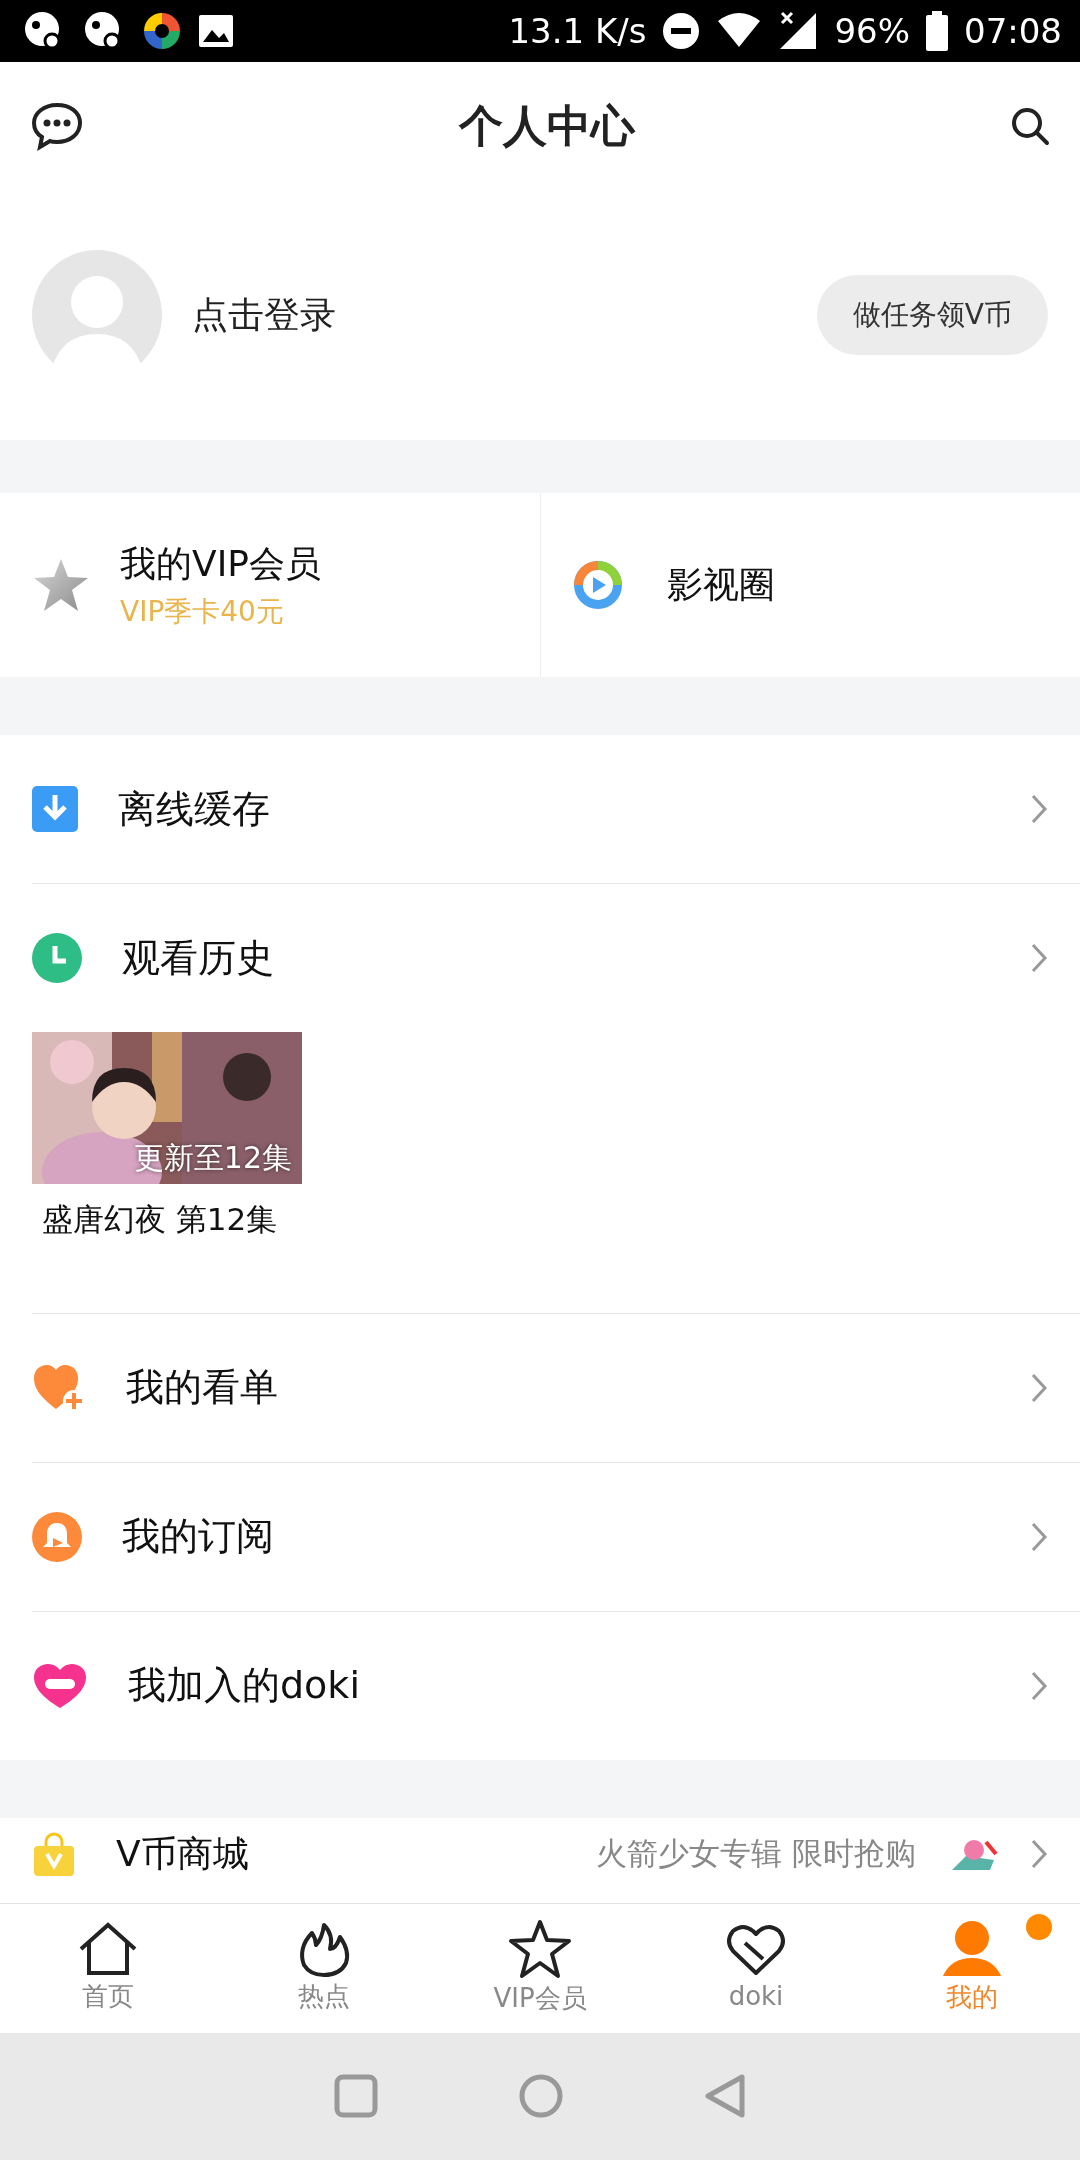 Image resolution: width=1080 pixels, height=2160 pixels. I want to click on quick-link-subtitle: VIP季卡40元, so click(202, 612).